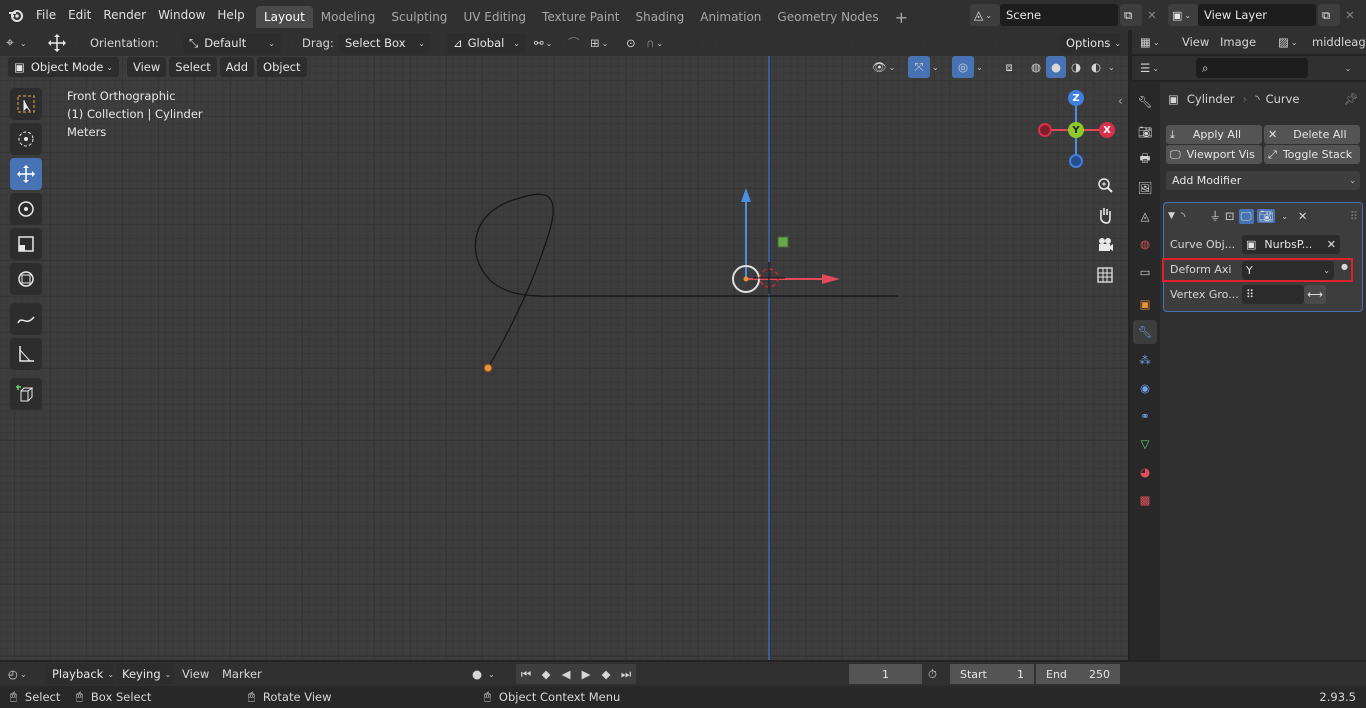 Image resolution: width=1366 pixels, height=708 pixels. I want to click on viewport-vis-button: 🖵︎ Viewport Vis, so click(1214, 154).